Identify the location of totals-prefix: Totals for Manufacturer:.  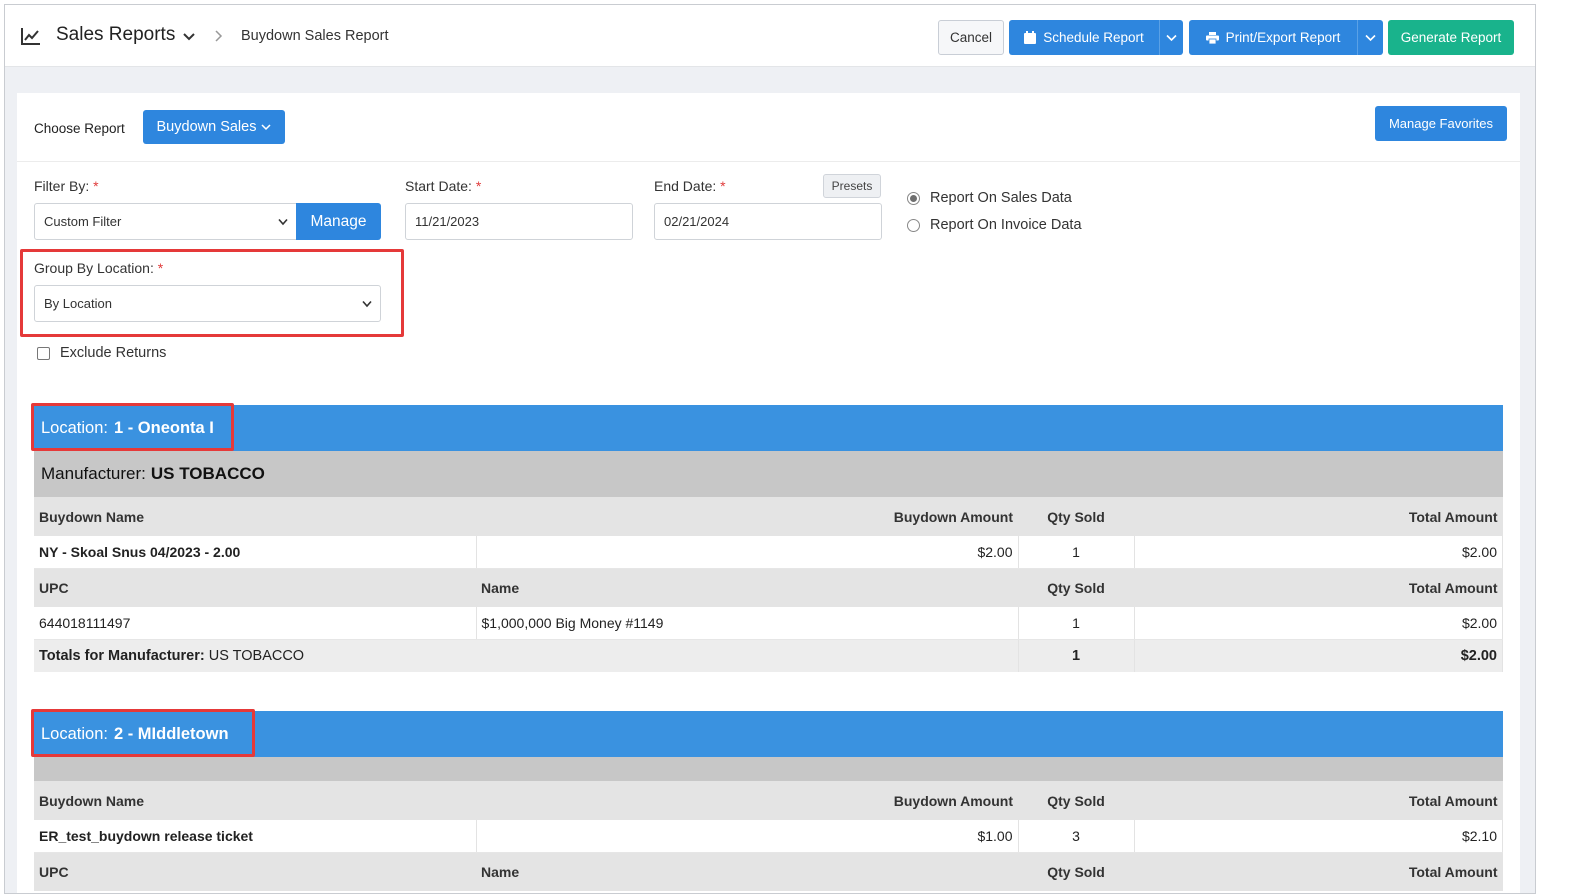
(122, 655).